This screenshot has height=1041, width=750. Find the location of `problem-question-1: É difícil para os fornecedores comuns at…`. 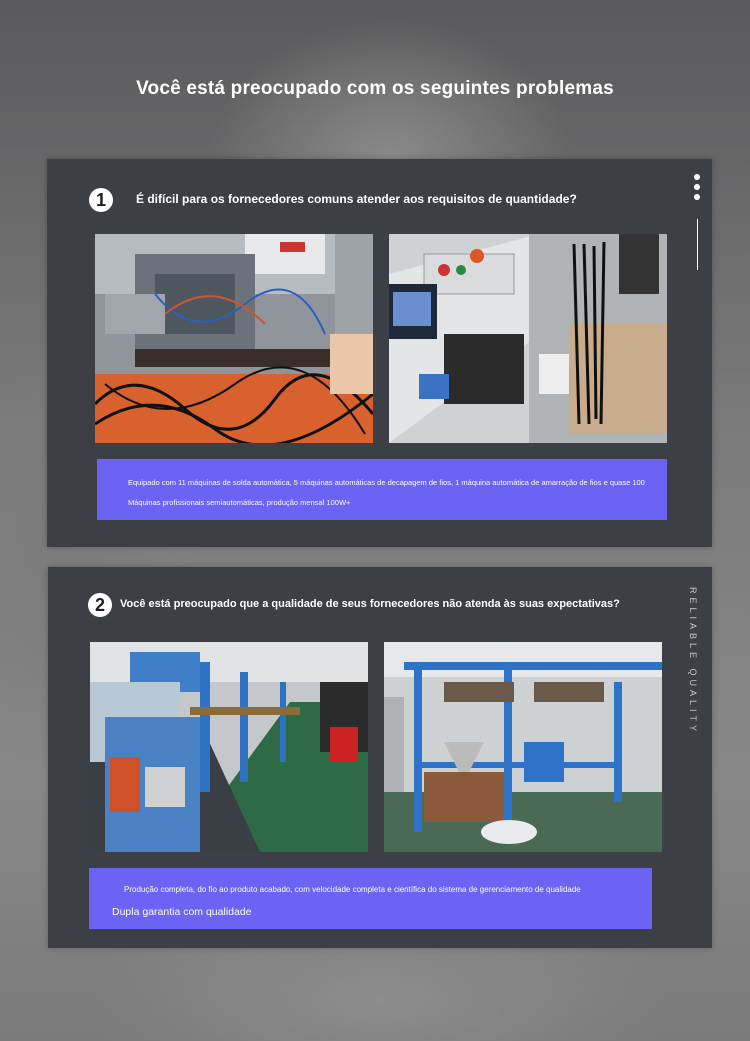

problem-question-1: É difícil para os fornecedores comuns at… is located at coordinates (356, 199).